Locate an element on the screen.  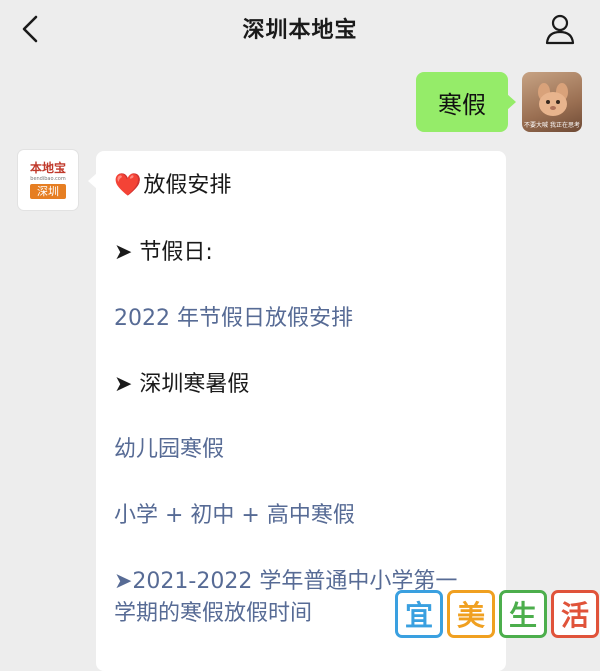
outgoing-message: 寒假 不要大喊 我正在思考 is located at coordinates (499, 102).